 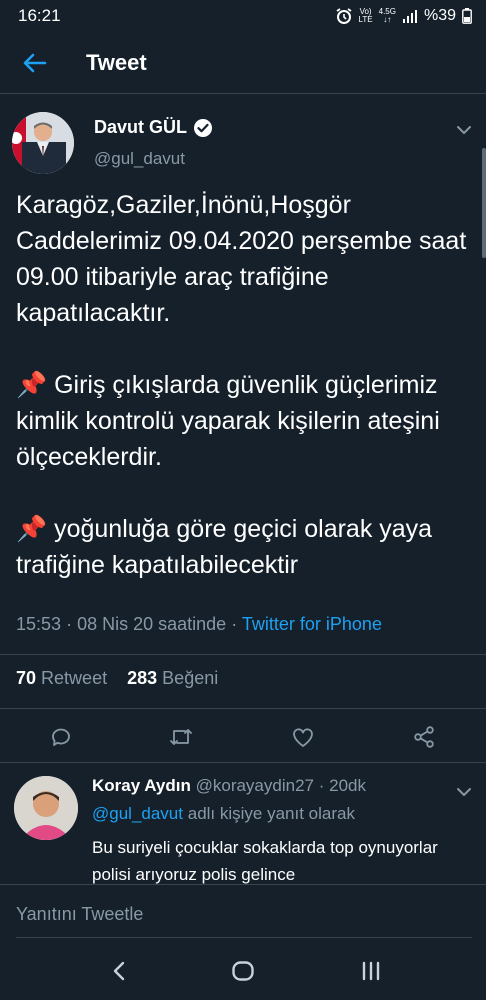 I want to click on tweet-date: 08 Nis 20 saatinde, so click(x=152, y=624).